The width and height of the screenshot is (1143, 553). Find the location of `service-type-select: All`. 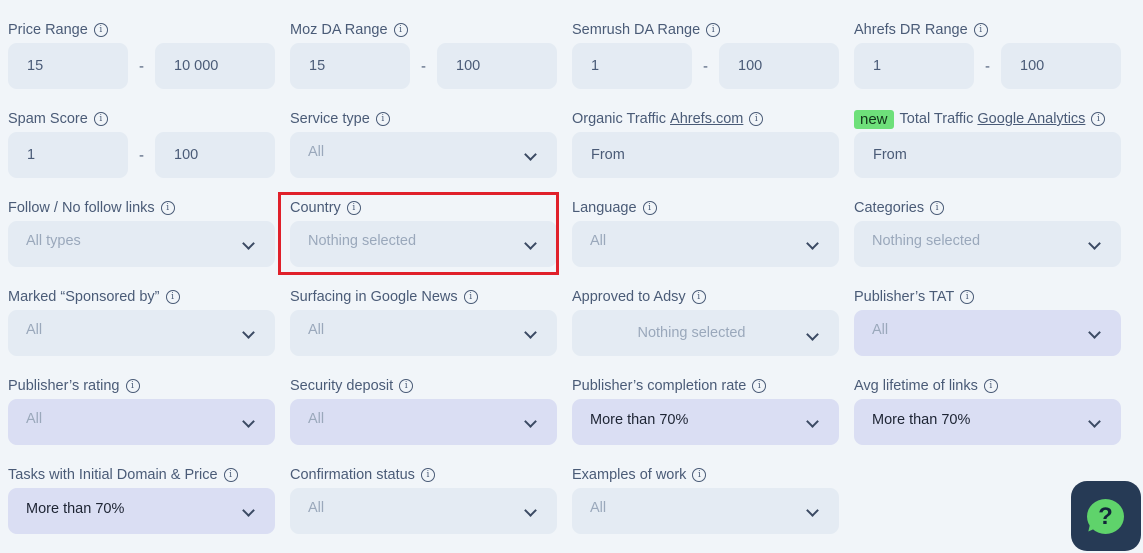

service-type-select: All is located at coordinates (423, 155).